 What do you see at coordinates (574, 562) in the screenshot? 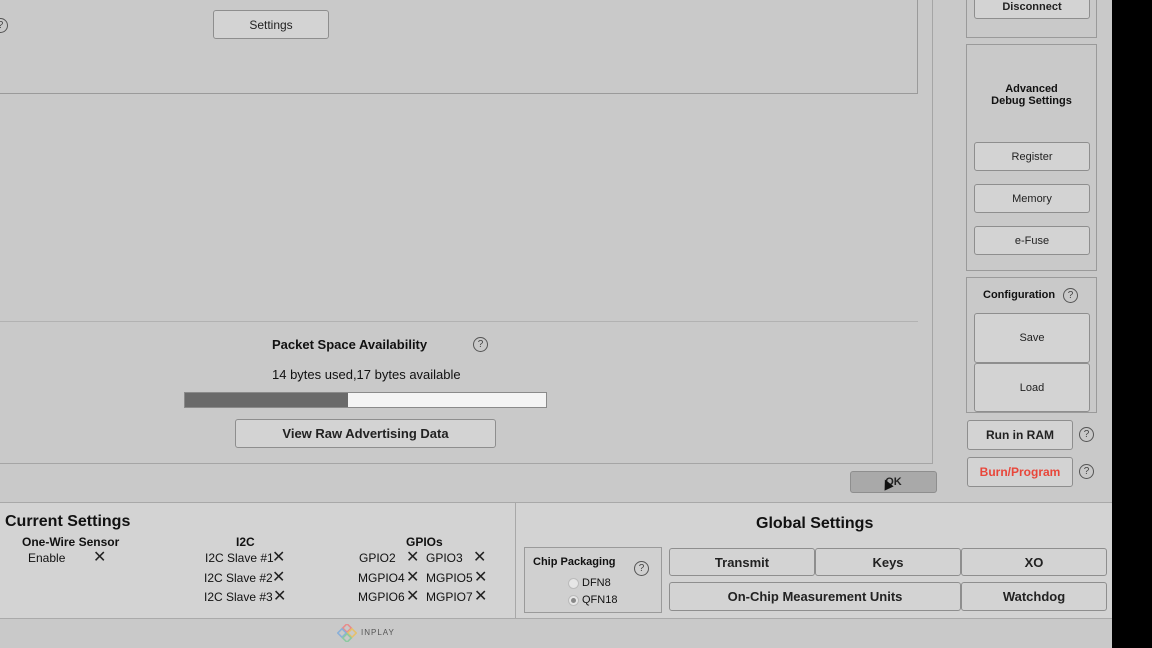
I see `chip-packaging-label: Chip Packaging` at bounding box center [574, 562].